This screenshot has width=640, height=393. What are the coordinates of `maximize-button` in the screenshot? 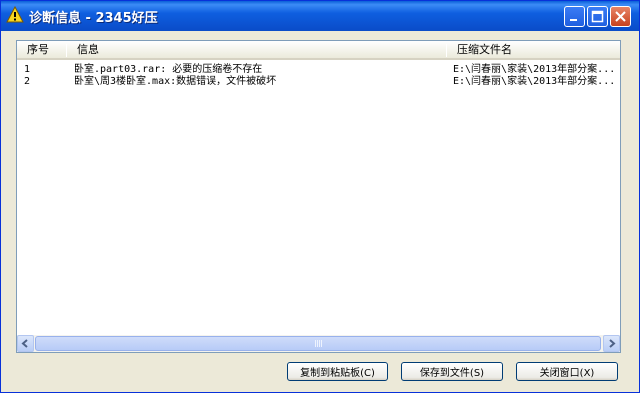 It's located at (597, 16).